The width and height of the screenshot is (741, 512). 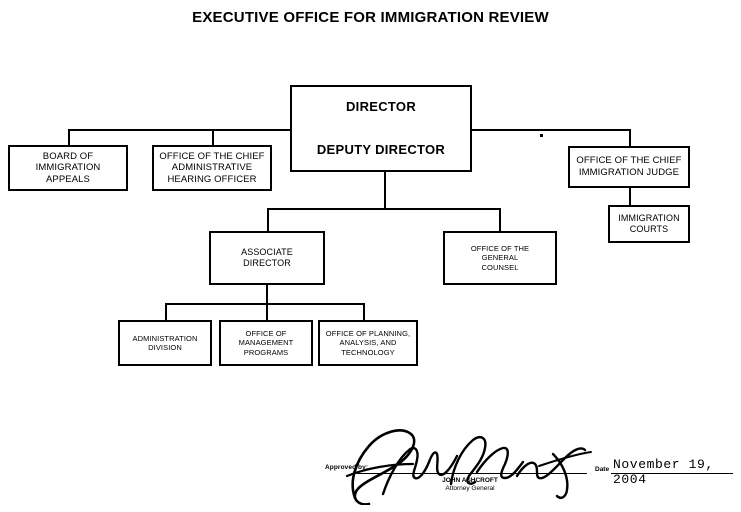 I want to click on connector-drop-office-planning, so click(x=364, y=312).